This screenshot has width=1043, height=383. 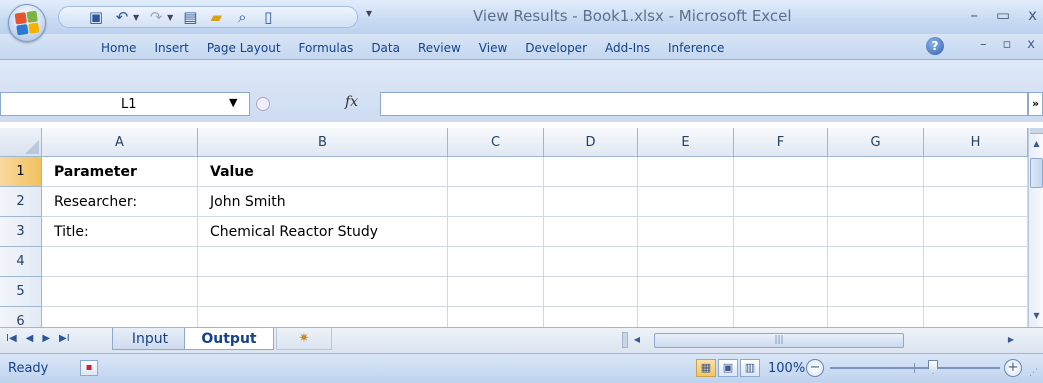 I want to click on tab-view: View, so click(x=493, y=48).